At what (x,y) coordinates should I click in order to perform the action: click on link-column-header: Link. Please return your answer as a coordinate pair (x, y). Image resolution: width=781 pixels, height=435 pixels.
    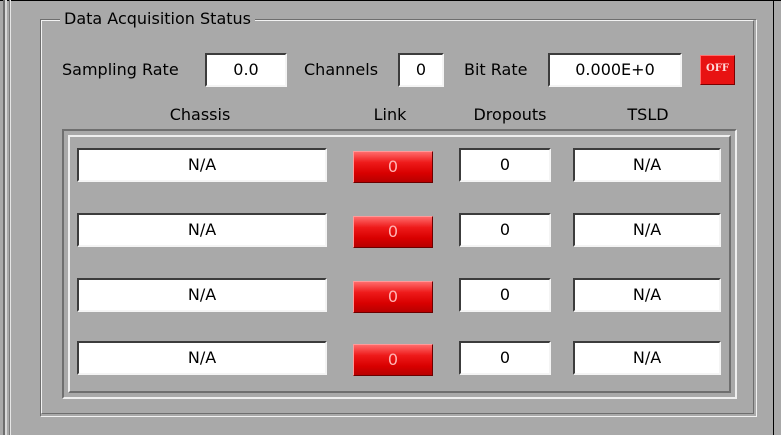
    Looking at the image, I should click on (390, 114).